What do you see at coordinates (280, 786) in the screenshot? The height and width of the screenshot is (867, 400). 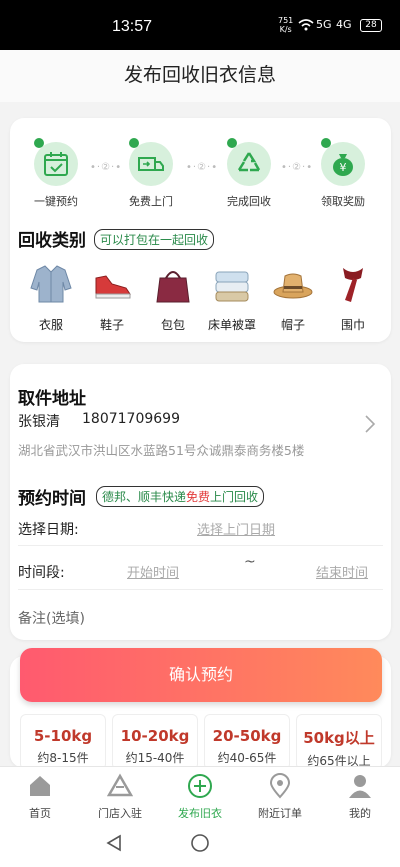 I see `location-pin-icon` at bounding box center [280, 786].